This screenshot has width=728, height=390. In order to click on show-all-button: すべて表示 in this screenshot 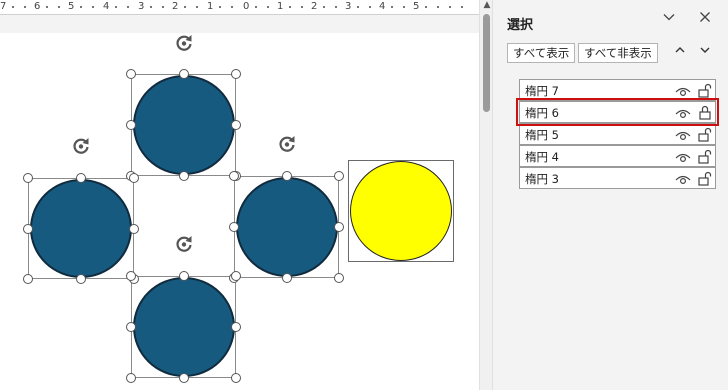, I will do `click(541, 53)`.